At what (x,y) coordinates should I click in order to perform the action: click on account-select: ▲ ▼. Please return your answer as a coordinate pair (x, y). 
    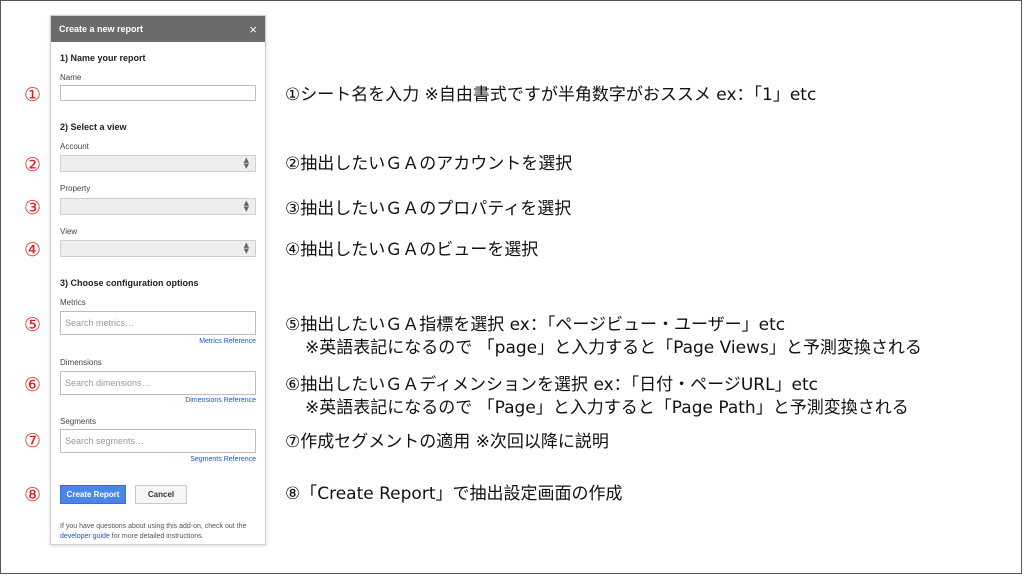
    Looking at the image, I should click on (158, 163).